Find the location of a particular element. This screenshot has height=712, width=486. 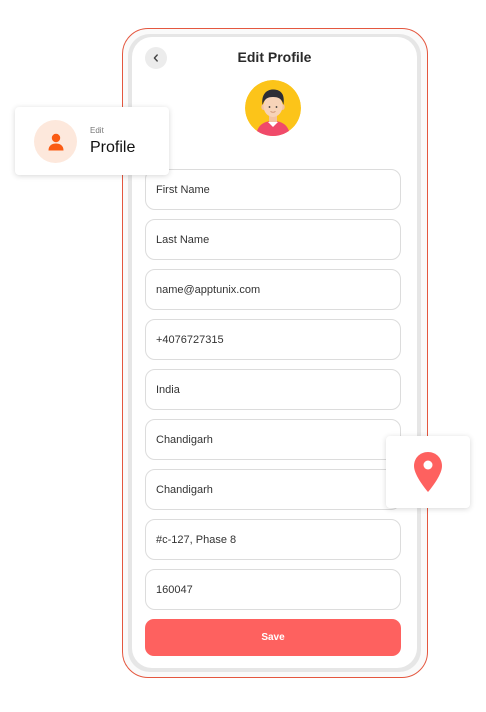

postal-code-field is located at coordinates (273, 589).